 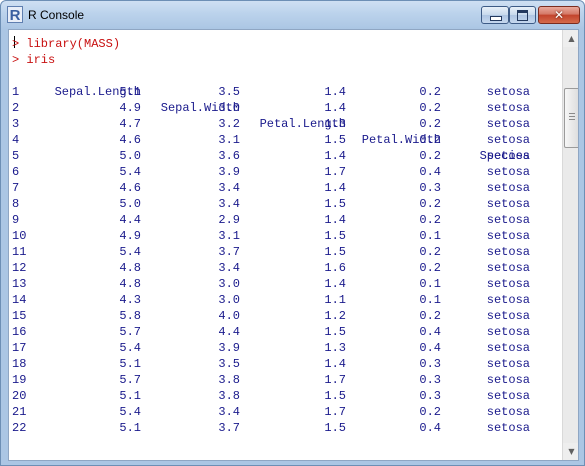 I want to click on maximize-button, so click(x=522, y=15).